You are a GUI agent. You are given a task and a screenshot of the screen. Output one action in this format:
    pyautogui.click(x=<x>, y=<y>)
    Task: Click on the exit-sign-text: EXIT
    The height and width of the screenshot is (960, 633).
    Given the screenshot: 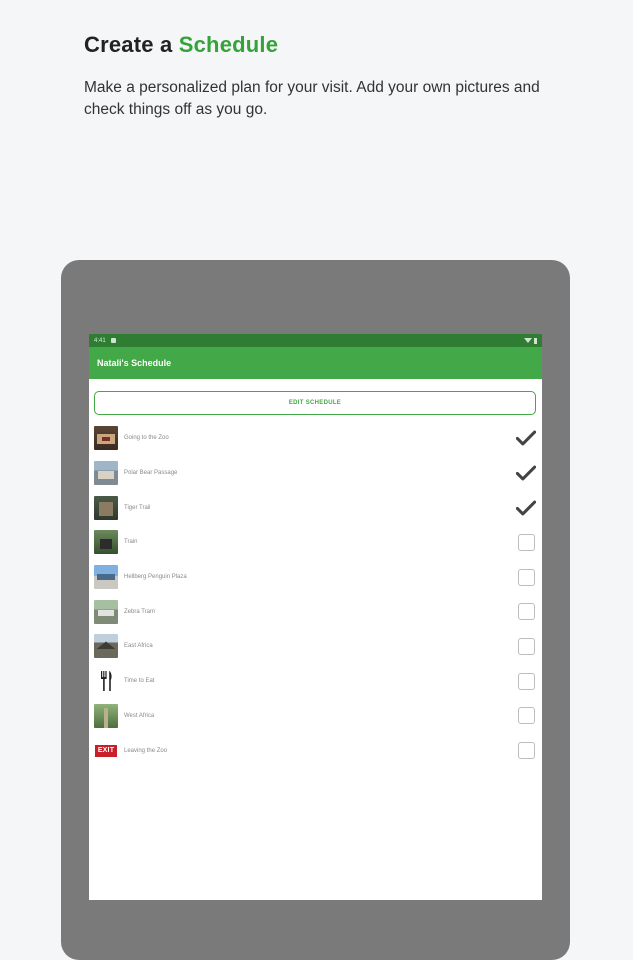 What is the action you would take?
    pyautogui.click(x=106, y=750)
    